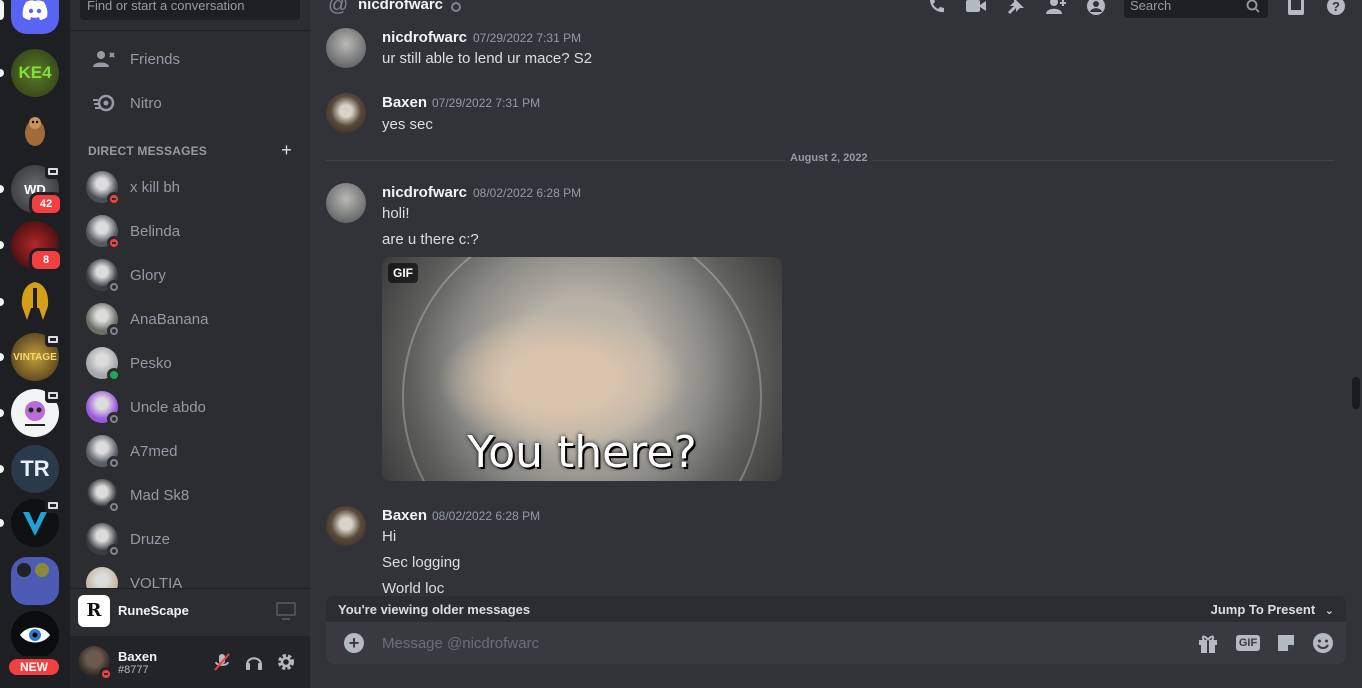 The width and height of the screenshot is (1362, 688). I want to click on dm-name: Belinda, so click(155, 231).